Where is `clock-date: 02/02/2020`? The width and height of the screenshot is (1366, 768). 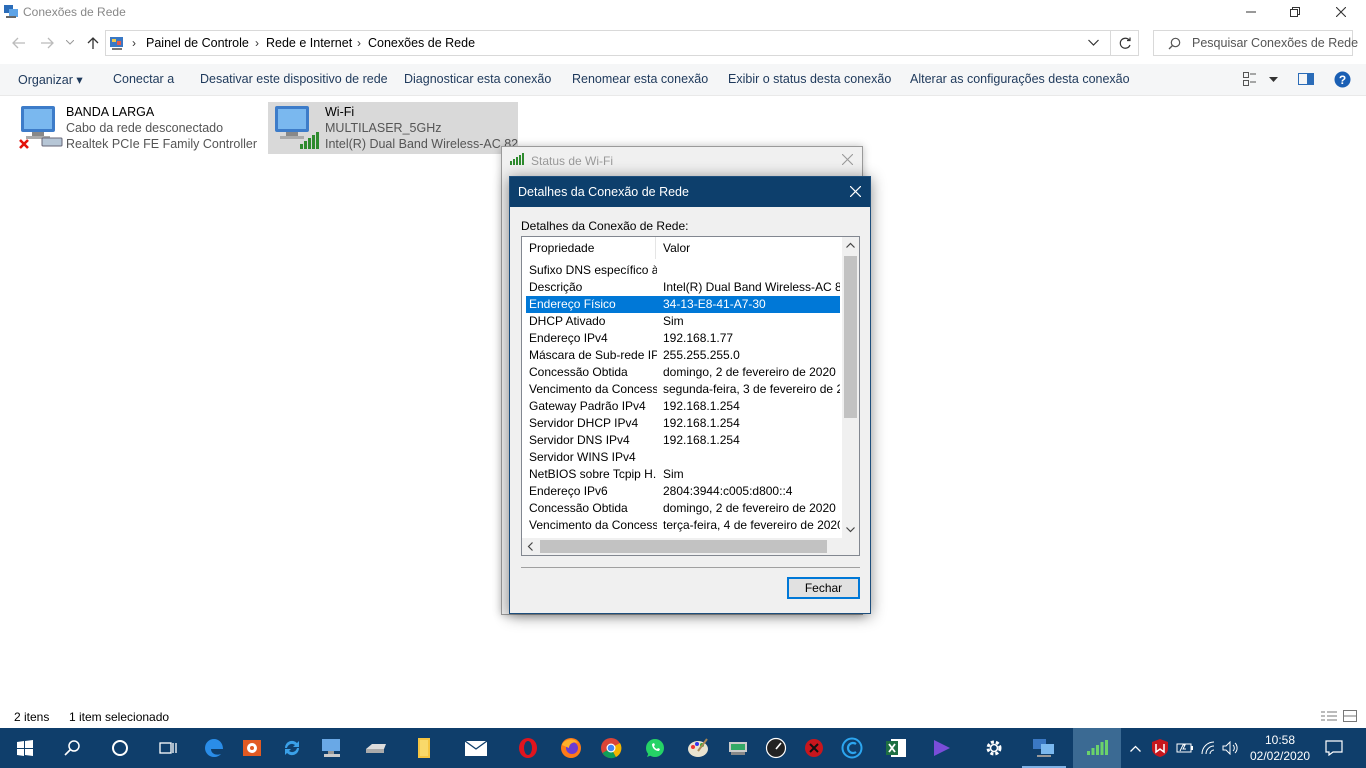
clock-date: 02/02/2020 is located at coordinates (1280, 756).